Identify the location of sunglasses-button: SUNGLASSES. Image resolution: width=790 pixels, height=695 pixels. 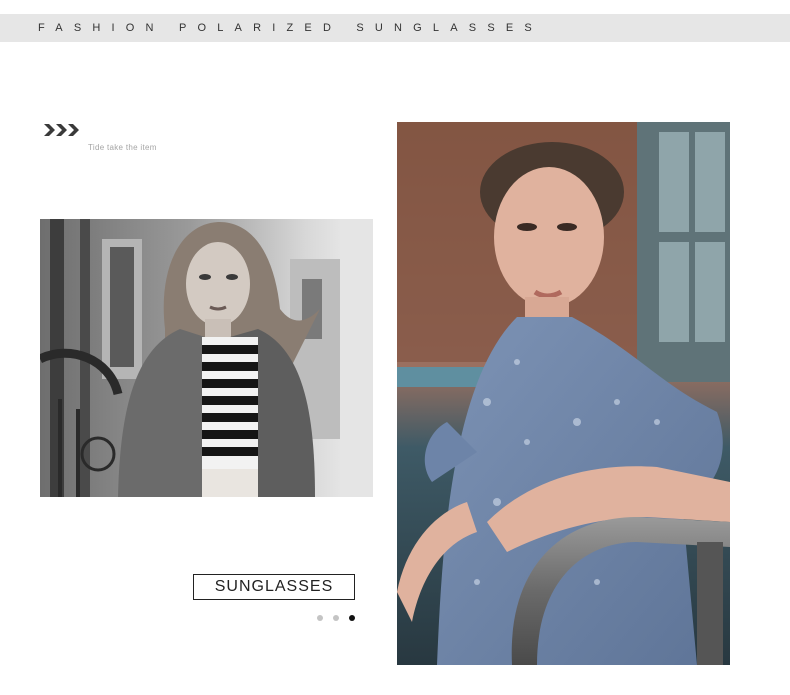
(274, 587).